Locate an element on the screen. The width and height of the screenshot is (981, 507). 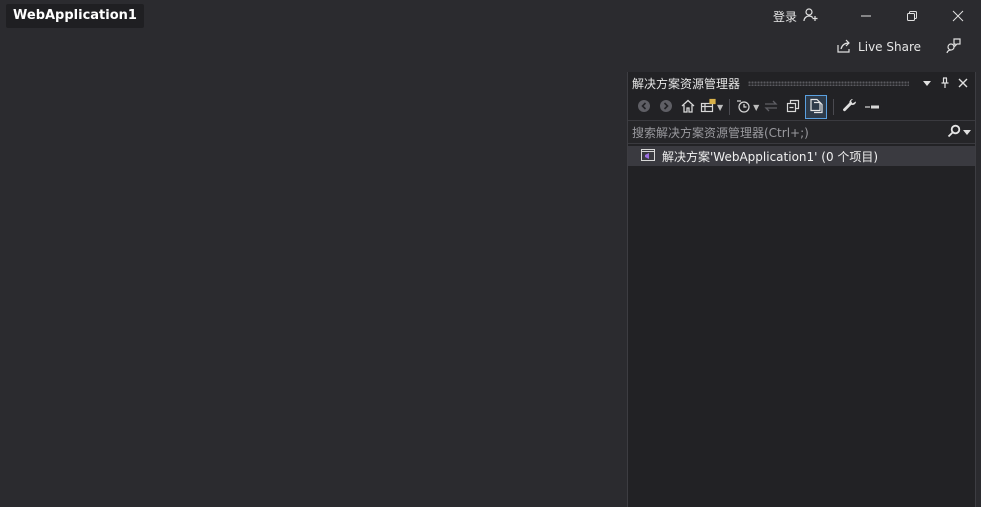
collapse-all-icon is located at coordinates (793, 107).